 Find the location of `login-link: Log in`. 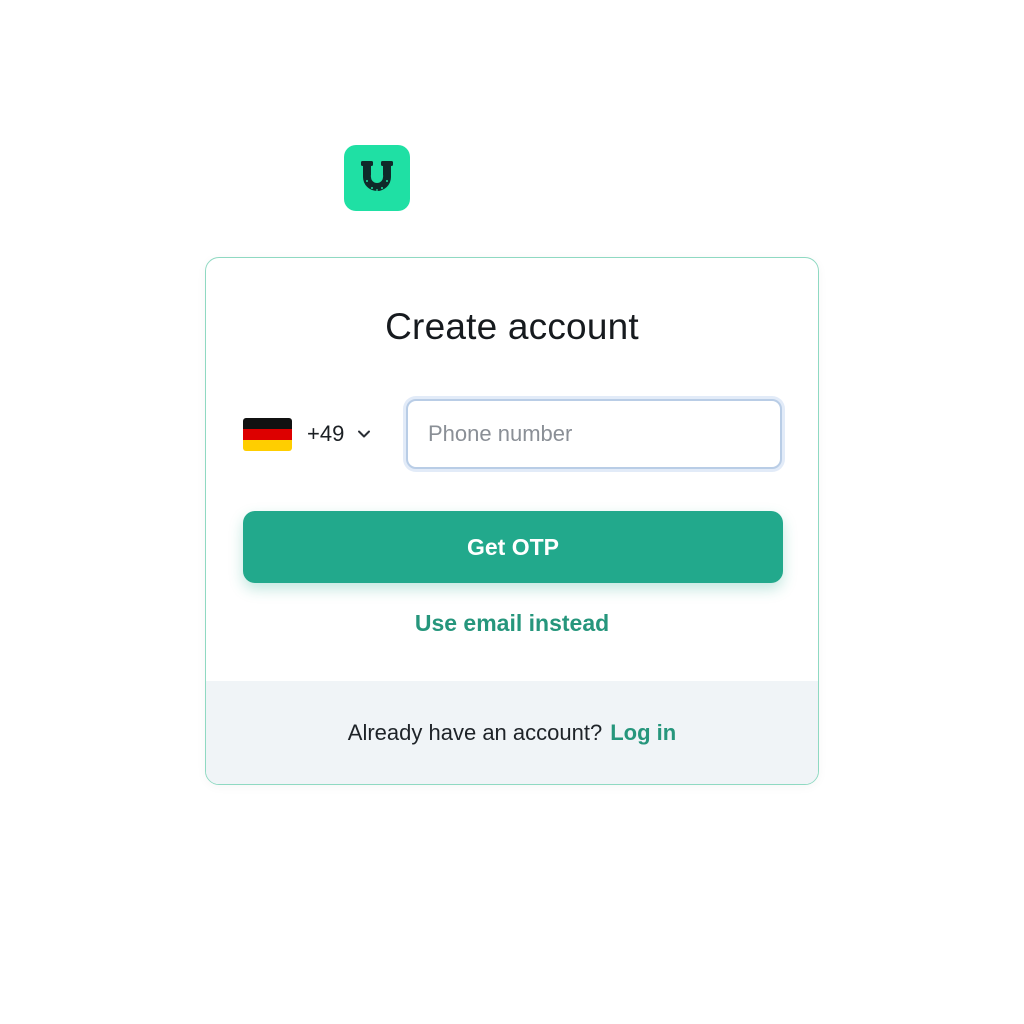

login-link: Log in is located at coordinates (643, 733).